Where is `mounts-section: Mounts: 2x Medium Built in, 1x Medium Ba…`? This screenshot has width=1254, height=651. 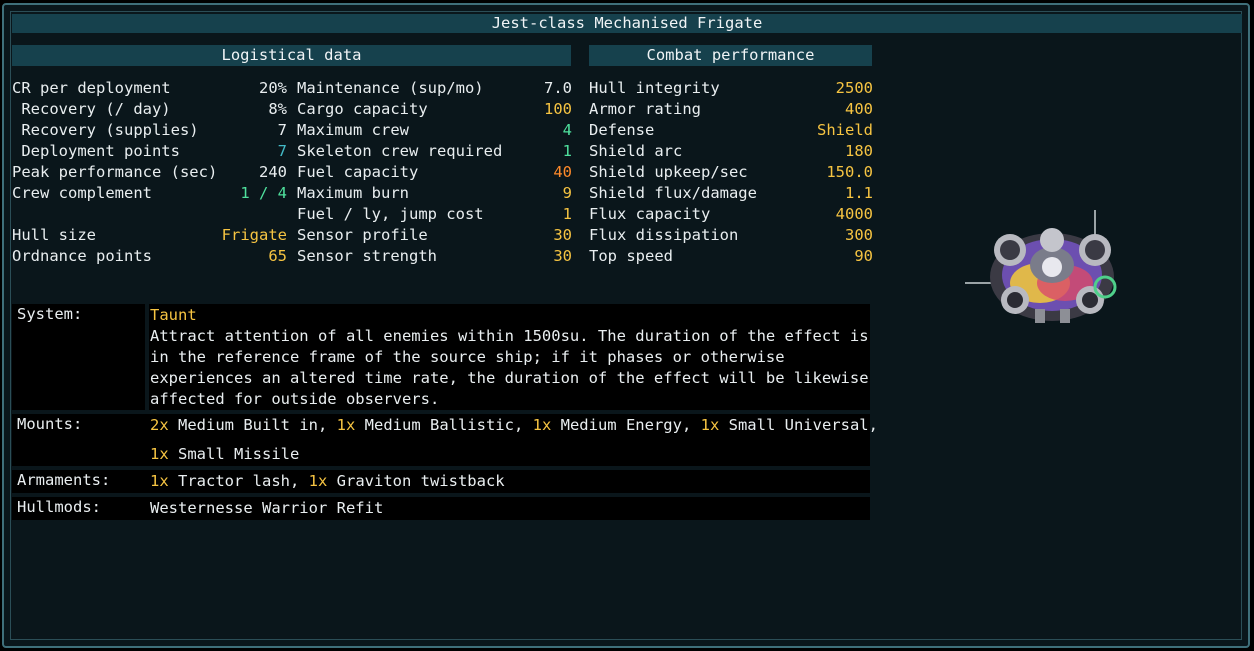
mounts-section: Mounts: 2x Medium Built in, 1x Medium Ba… is located at coordinates (445, 440).